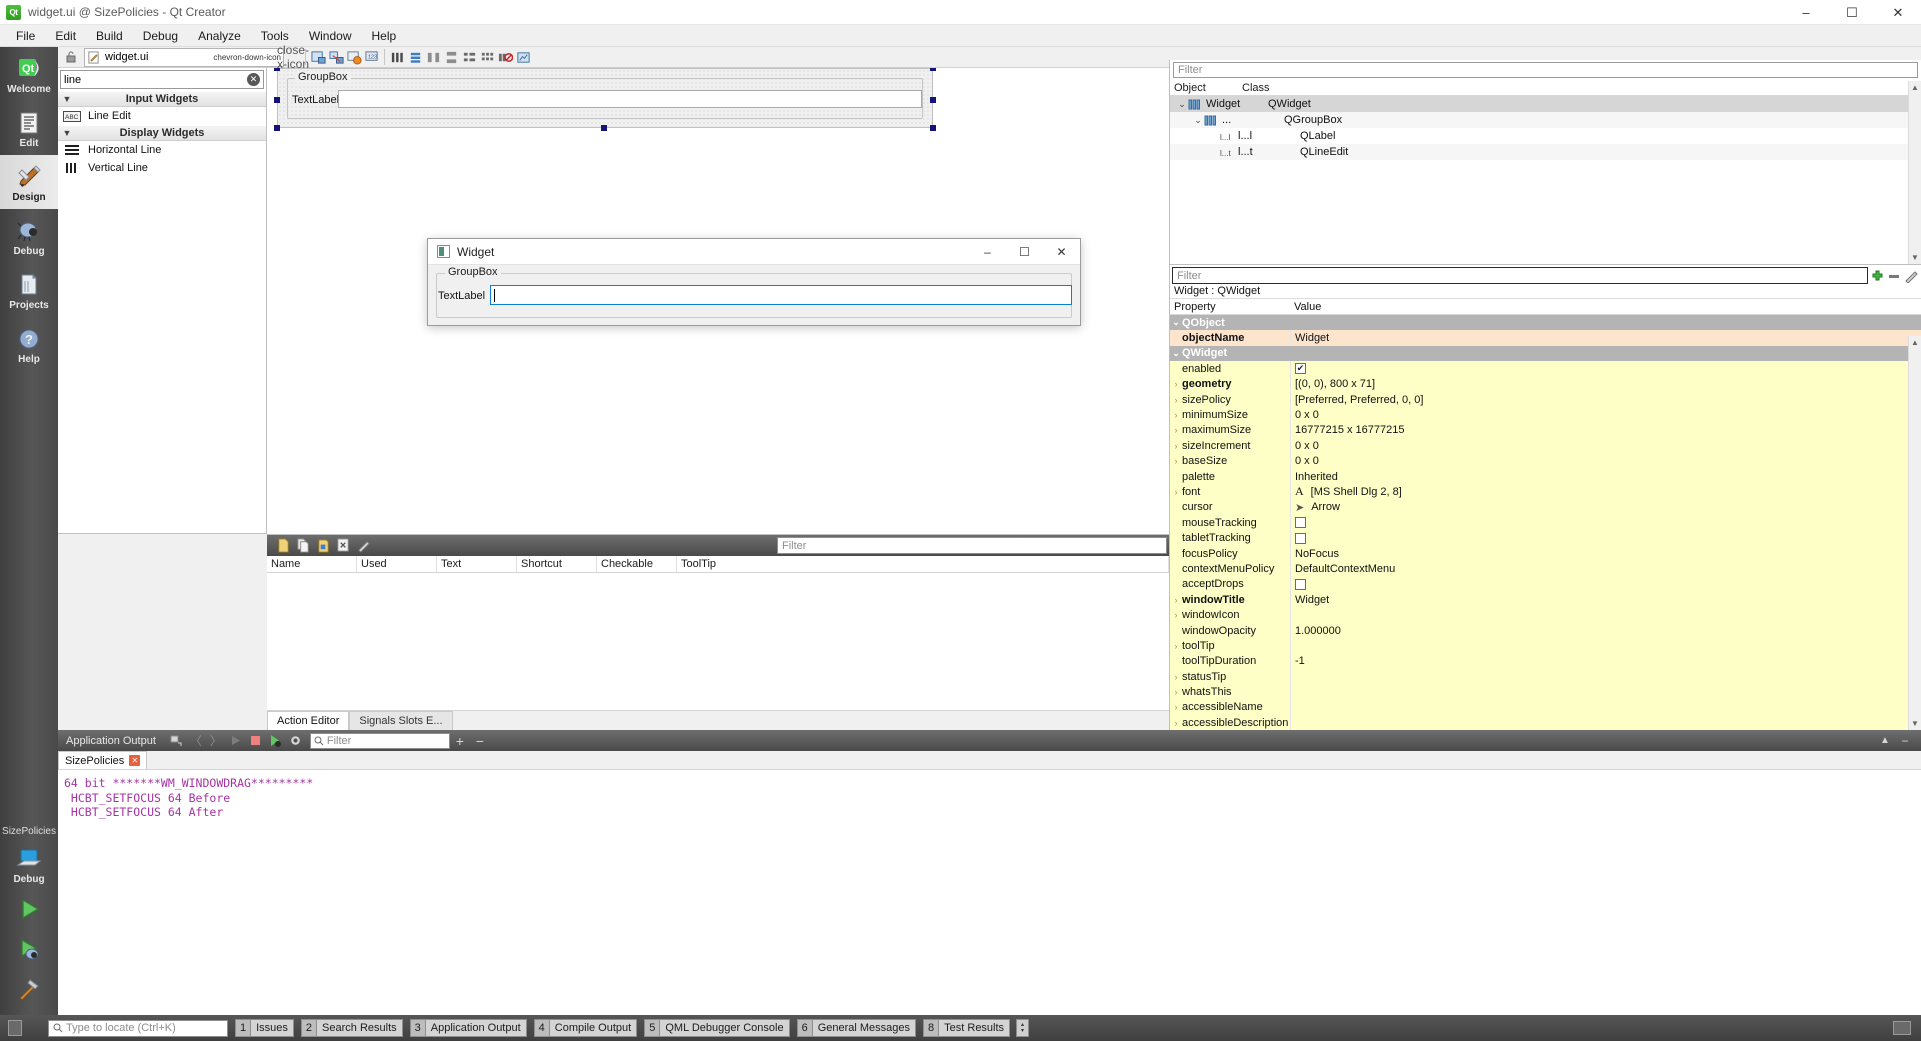 The width and height of the screenshot is (1921, 1041). Describe the element at coordinates (1545, 353) in the screenshot. I see `property-row-qwidget: ⌄ QWidget` at that location.